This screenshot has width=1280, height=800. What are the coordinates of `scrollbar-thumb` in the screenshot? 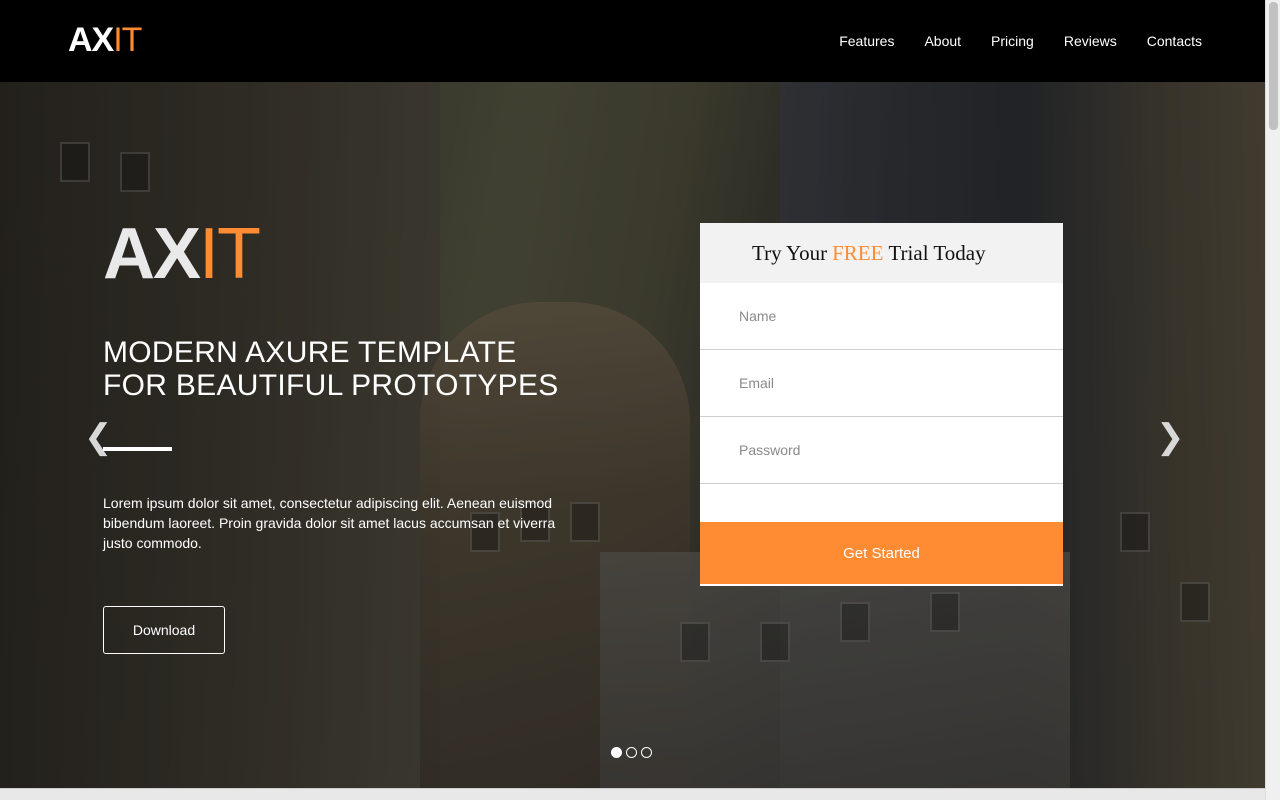 It's located at (1273, 66).